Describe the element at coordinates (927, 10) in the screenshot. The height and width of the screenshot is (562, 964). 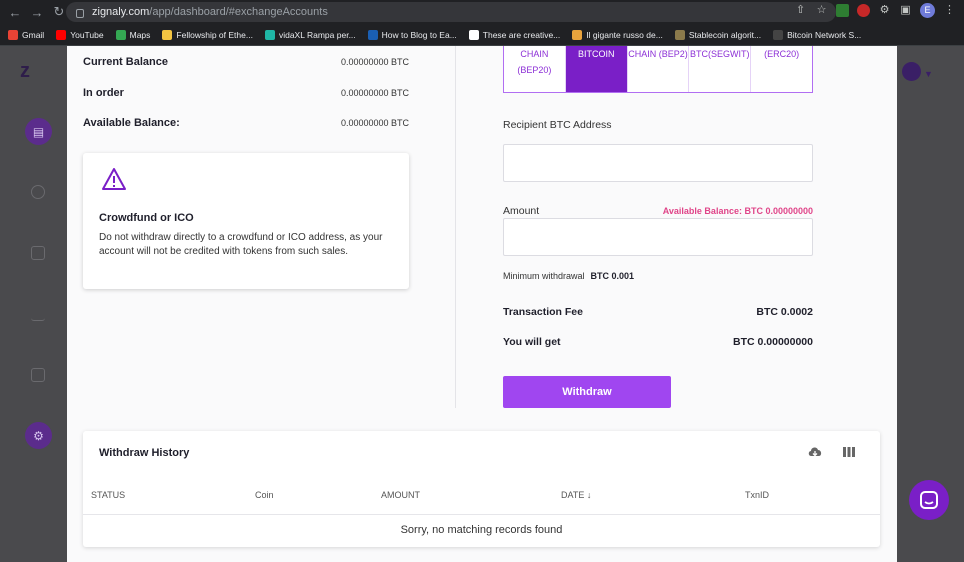
I see `profile-avatar: E` at that location.